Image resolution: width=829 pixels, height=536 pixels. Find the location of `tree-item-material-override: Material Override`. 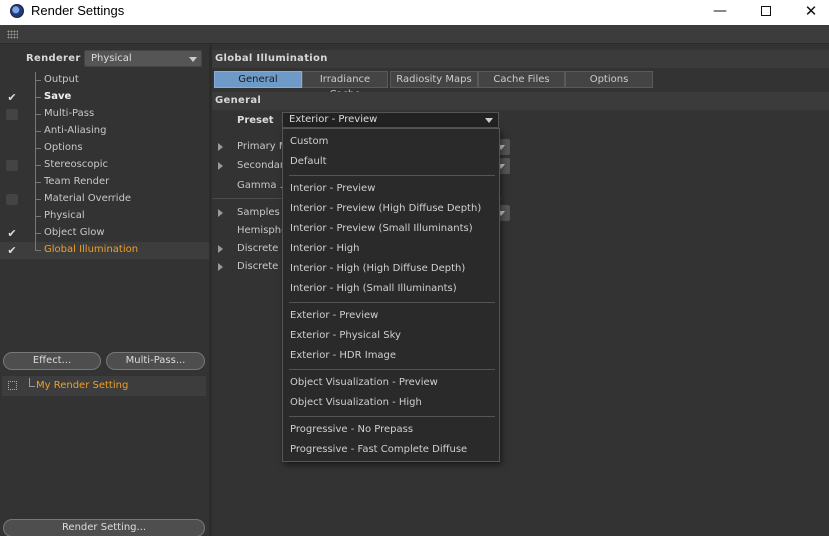

tree-item-material-override: Material Override is located at coordinates (104, 199).